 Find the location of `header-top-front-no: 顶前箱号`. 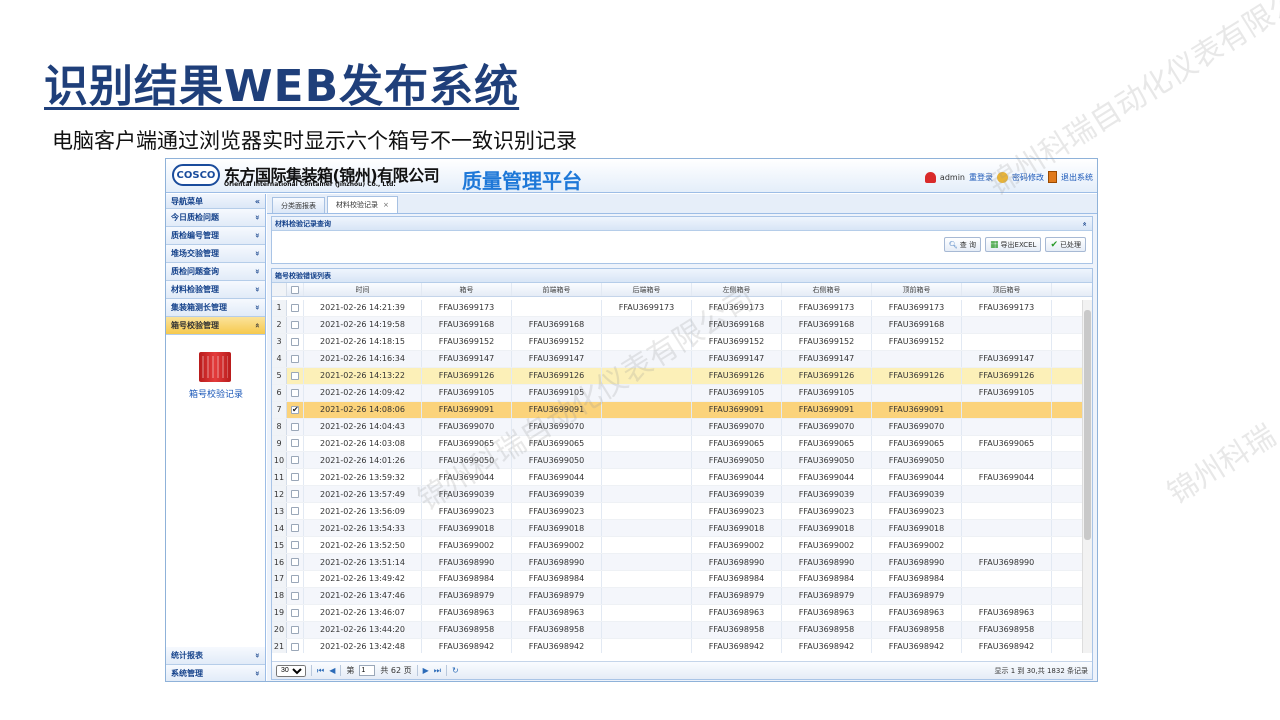

header-top-front-no: 顶前箱号 is located at coordinates (917, 289).